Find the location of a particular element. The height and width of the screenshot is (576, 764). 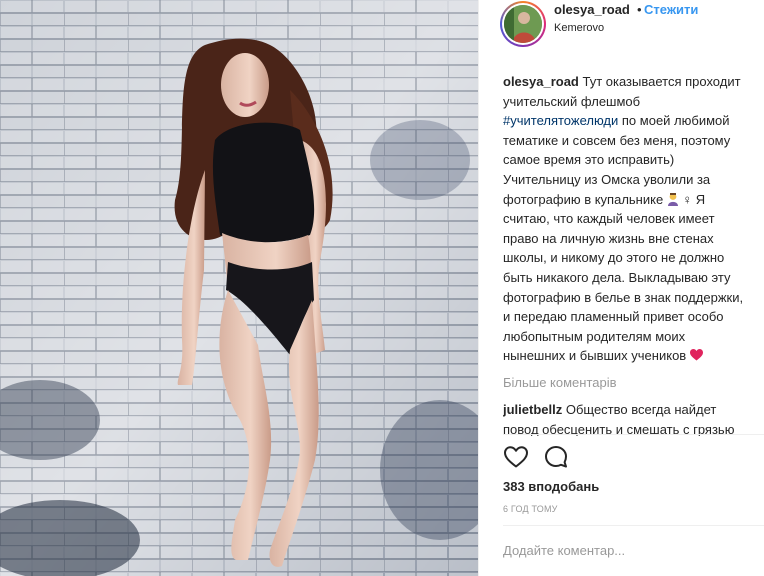

hashtag-link: #учителятожелюди is located at coordinates (560, 120).